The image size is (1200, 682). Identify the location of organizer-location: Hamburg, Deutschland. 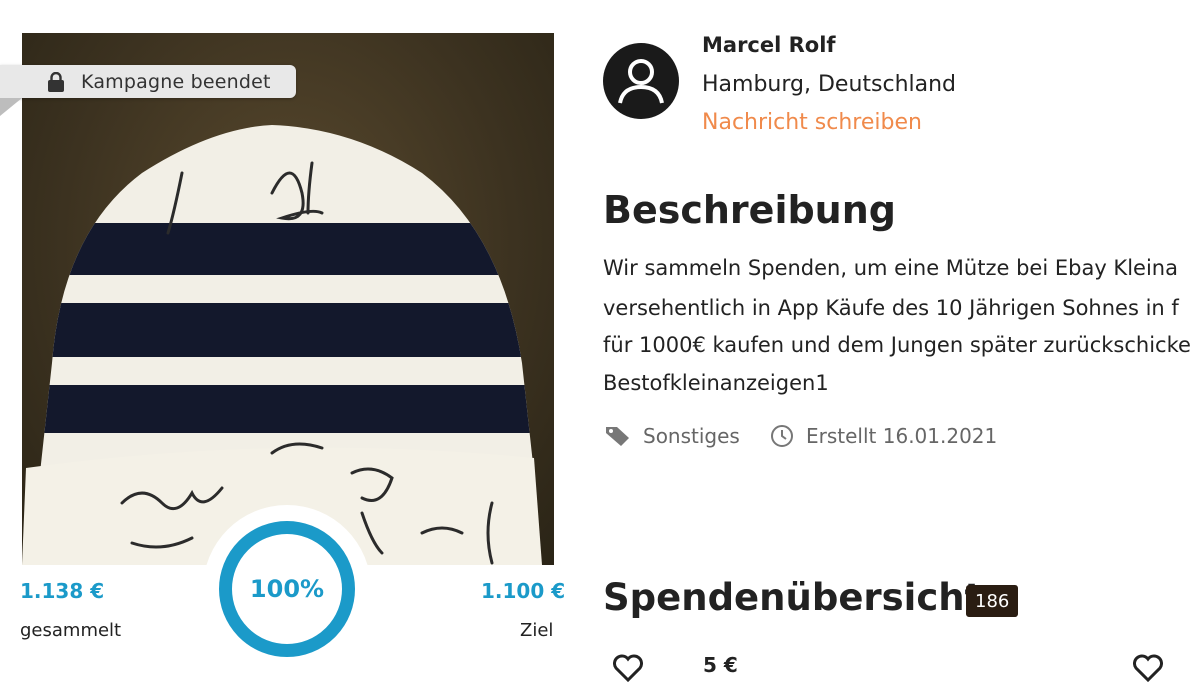
(829, 84).